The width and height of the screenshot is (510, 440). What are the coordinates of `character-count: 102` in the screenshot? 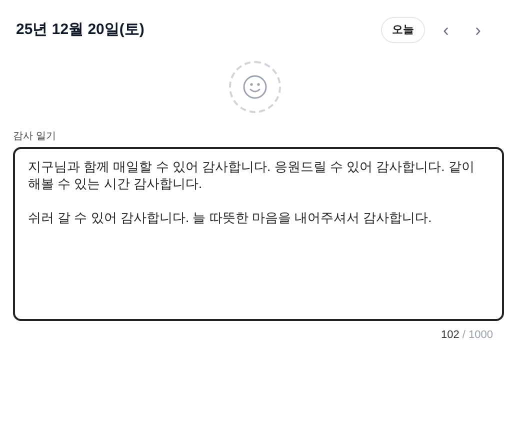 It's located at (450, 335).